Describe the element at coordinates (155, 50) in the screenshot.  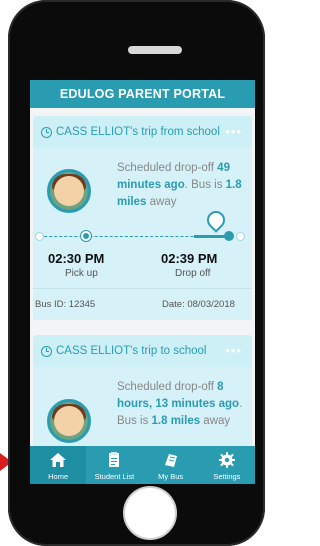
I see `phone-speaker` at that location.